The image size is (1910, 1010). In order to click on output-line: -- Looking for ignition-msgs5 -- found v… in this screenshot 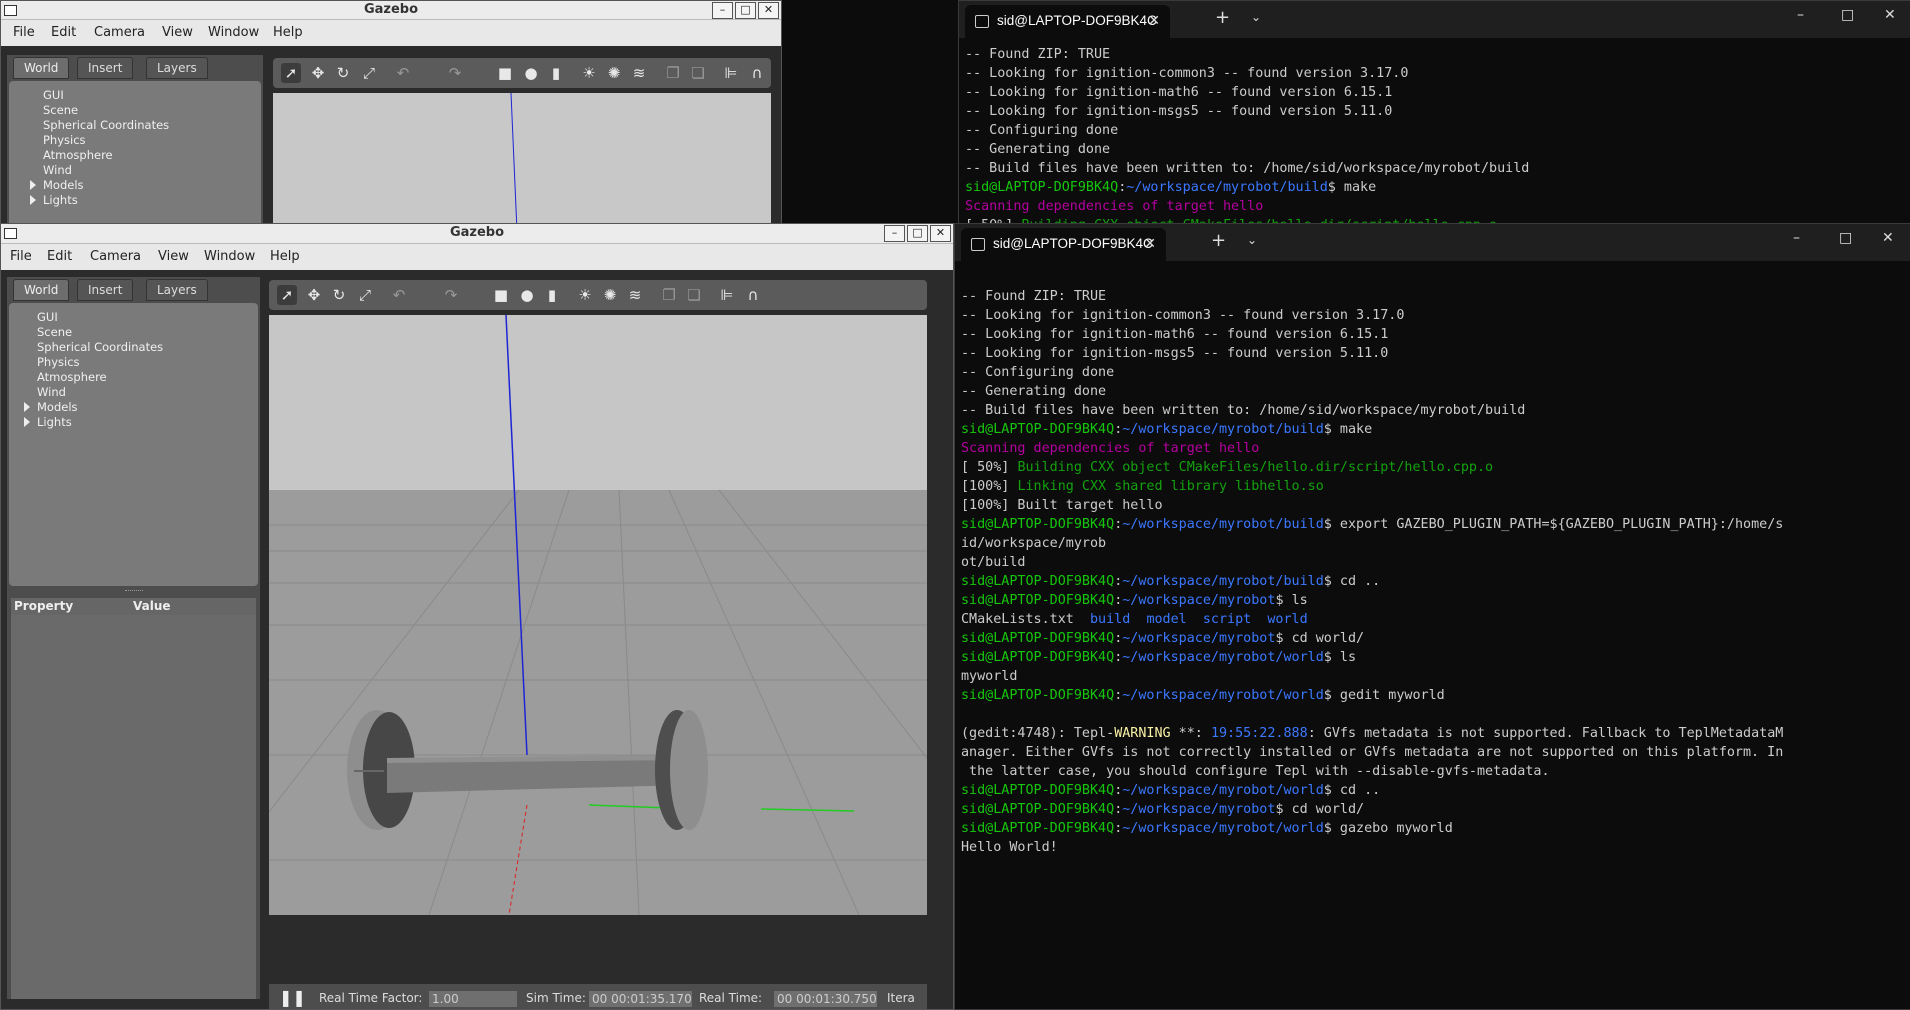, I will do `click(1175, 353)`.